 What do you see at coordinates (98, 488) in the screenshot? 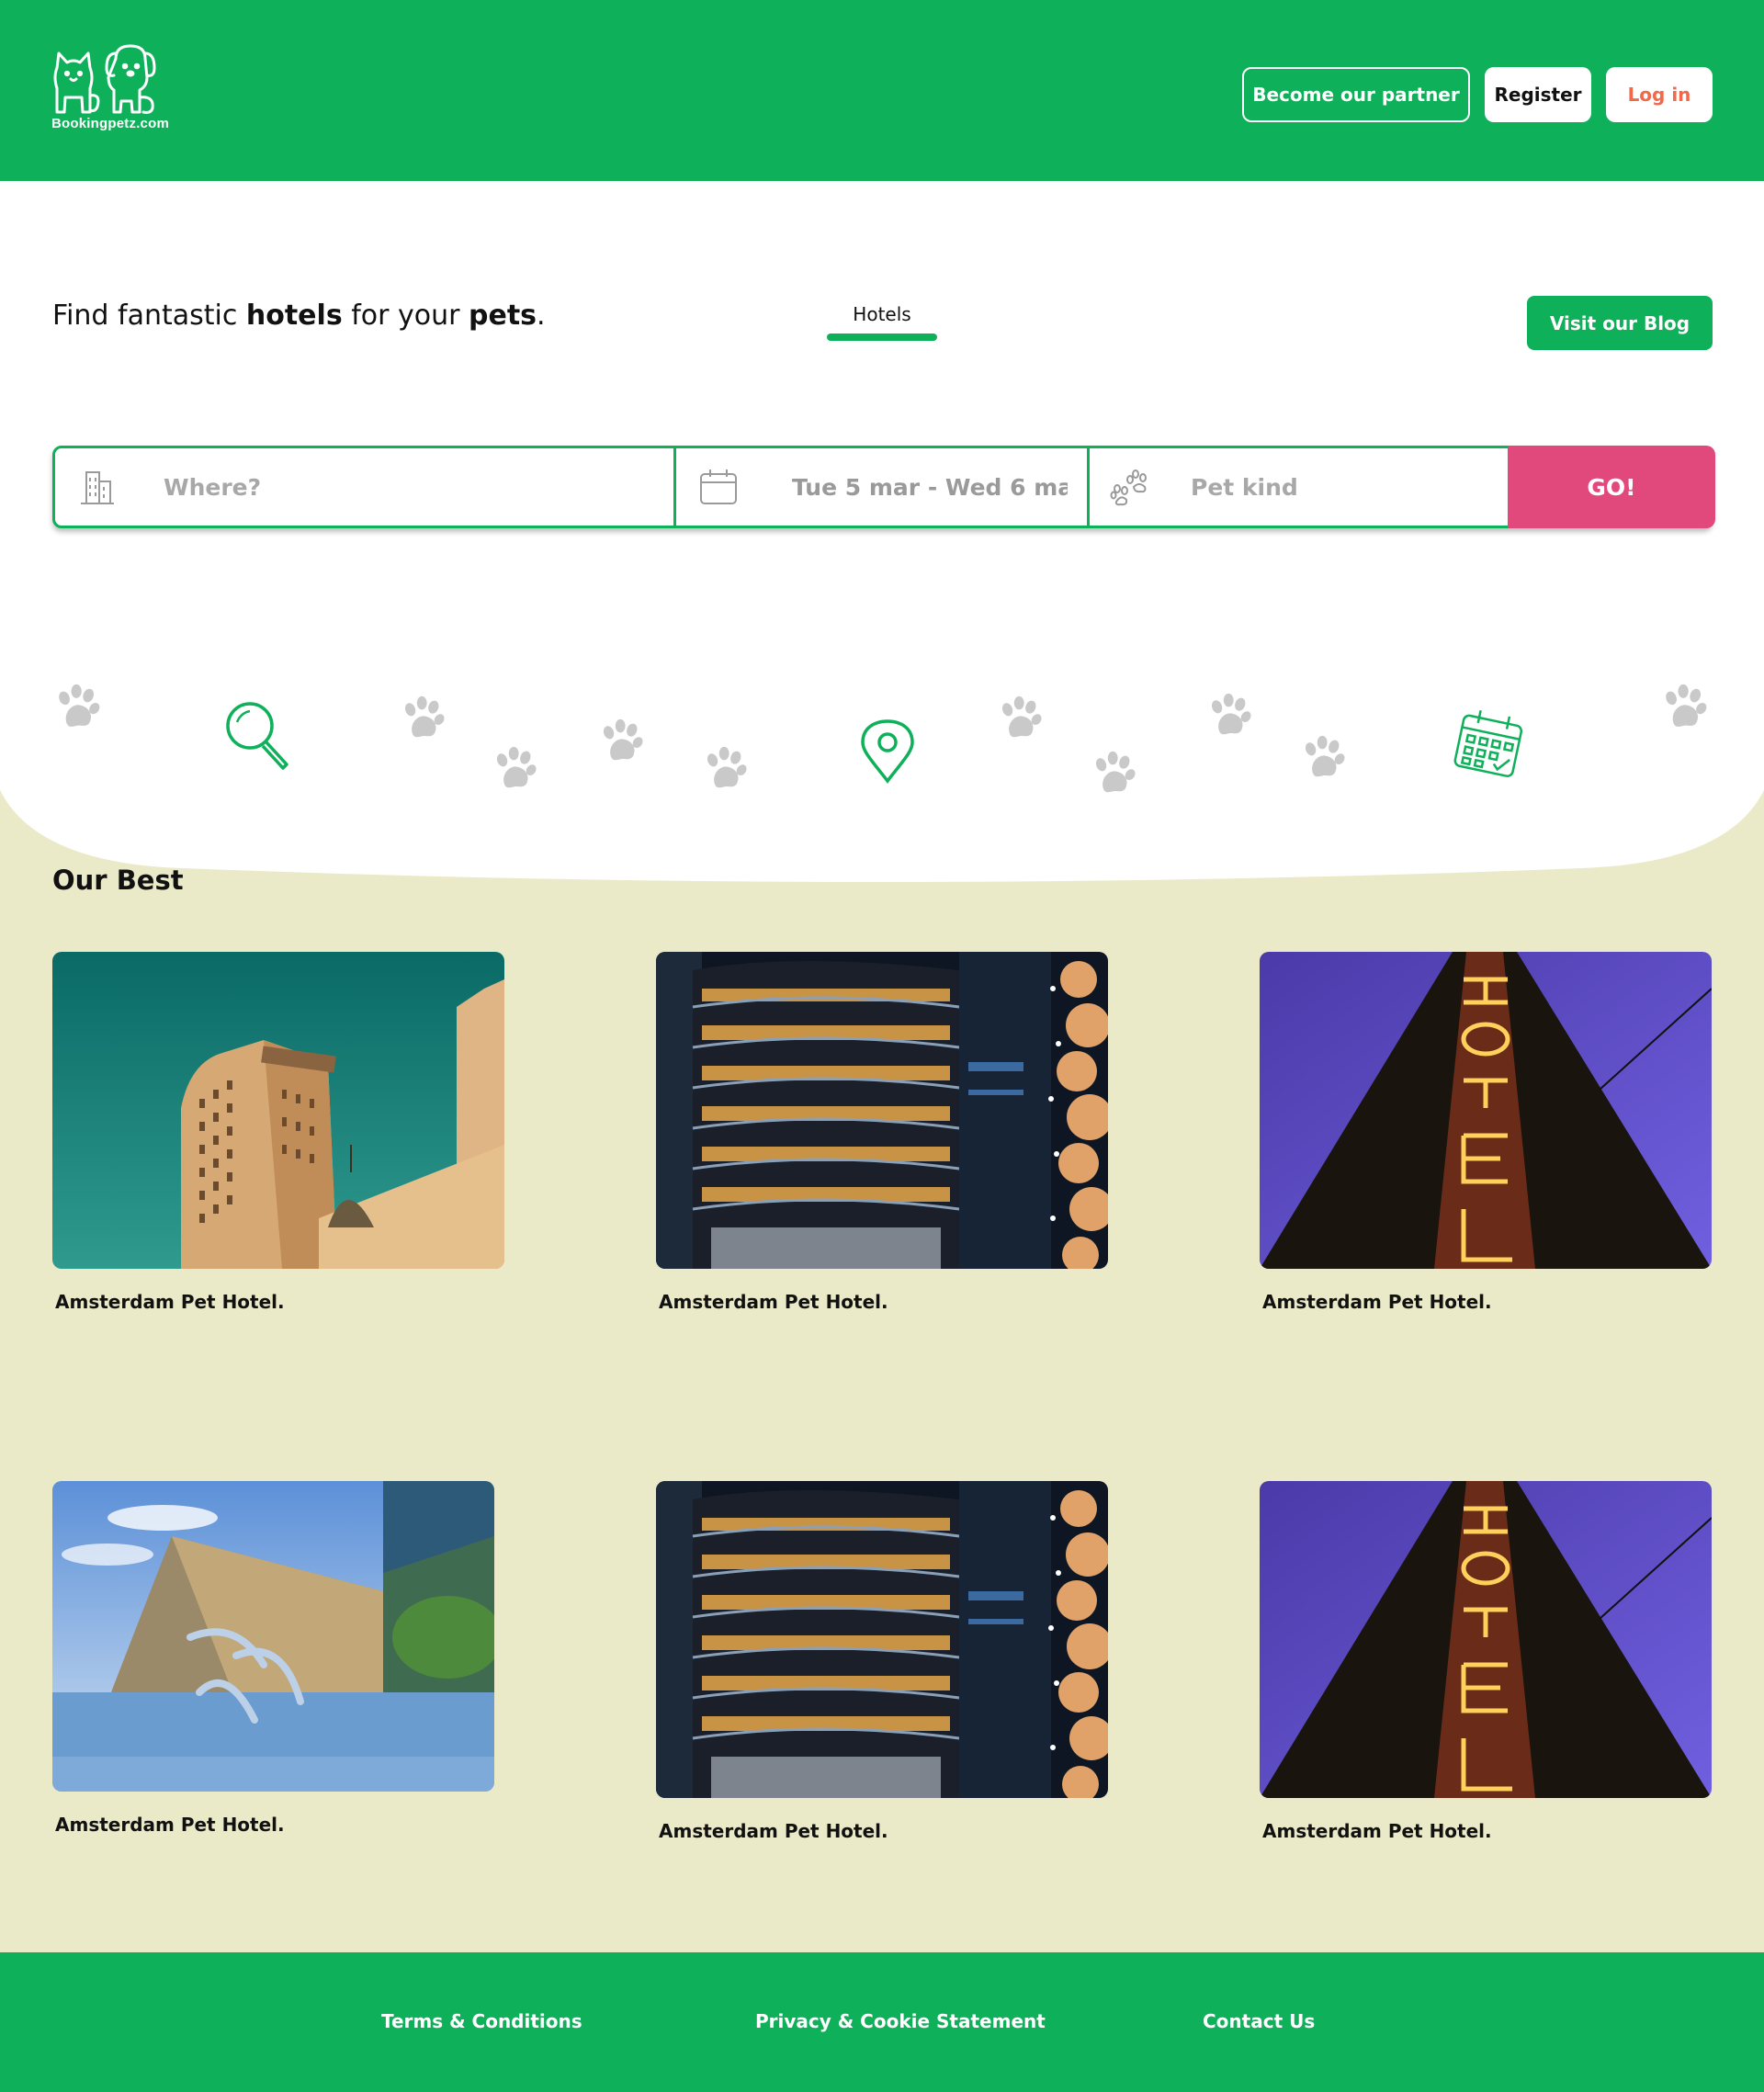
I see `building-icon` at bounding box center [98, 488].